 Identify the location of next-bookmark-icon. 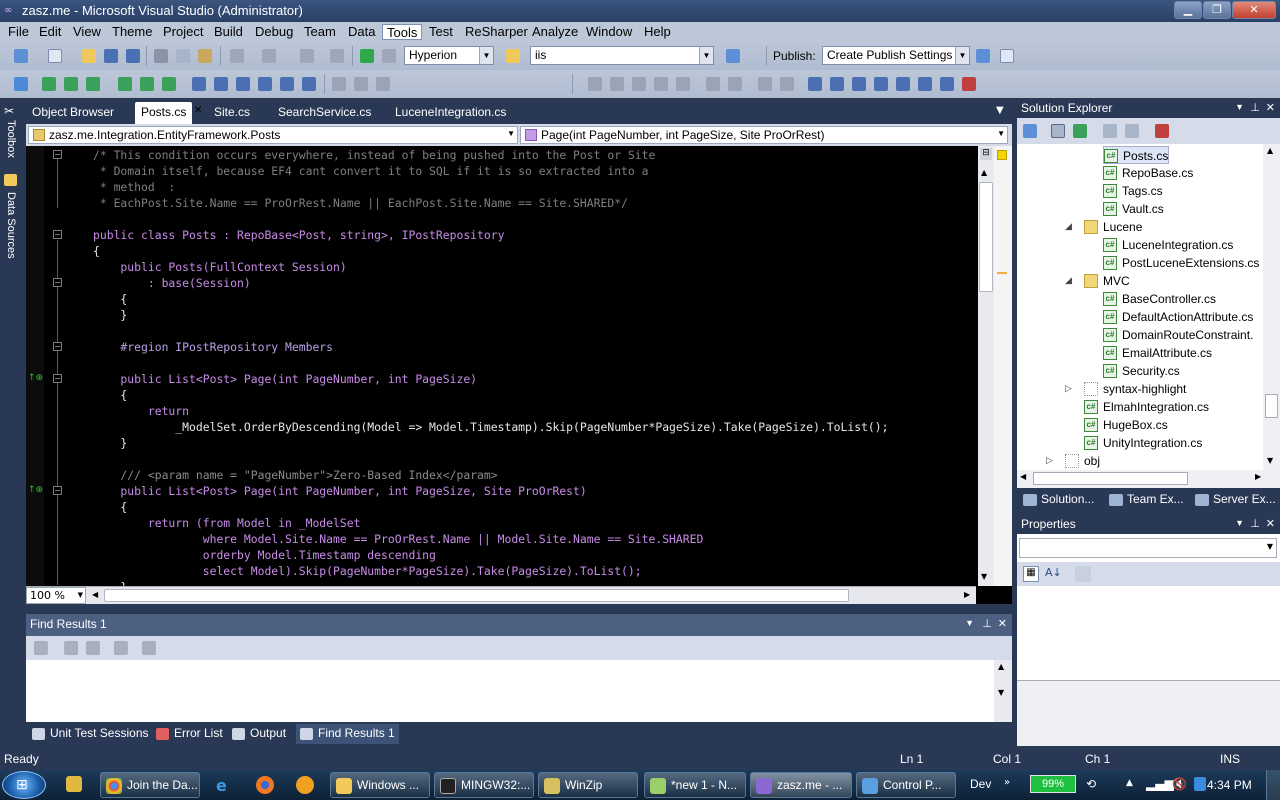
(265, 84).